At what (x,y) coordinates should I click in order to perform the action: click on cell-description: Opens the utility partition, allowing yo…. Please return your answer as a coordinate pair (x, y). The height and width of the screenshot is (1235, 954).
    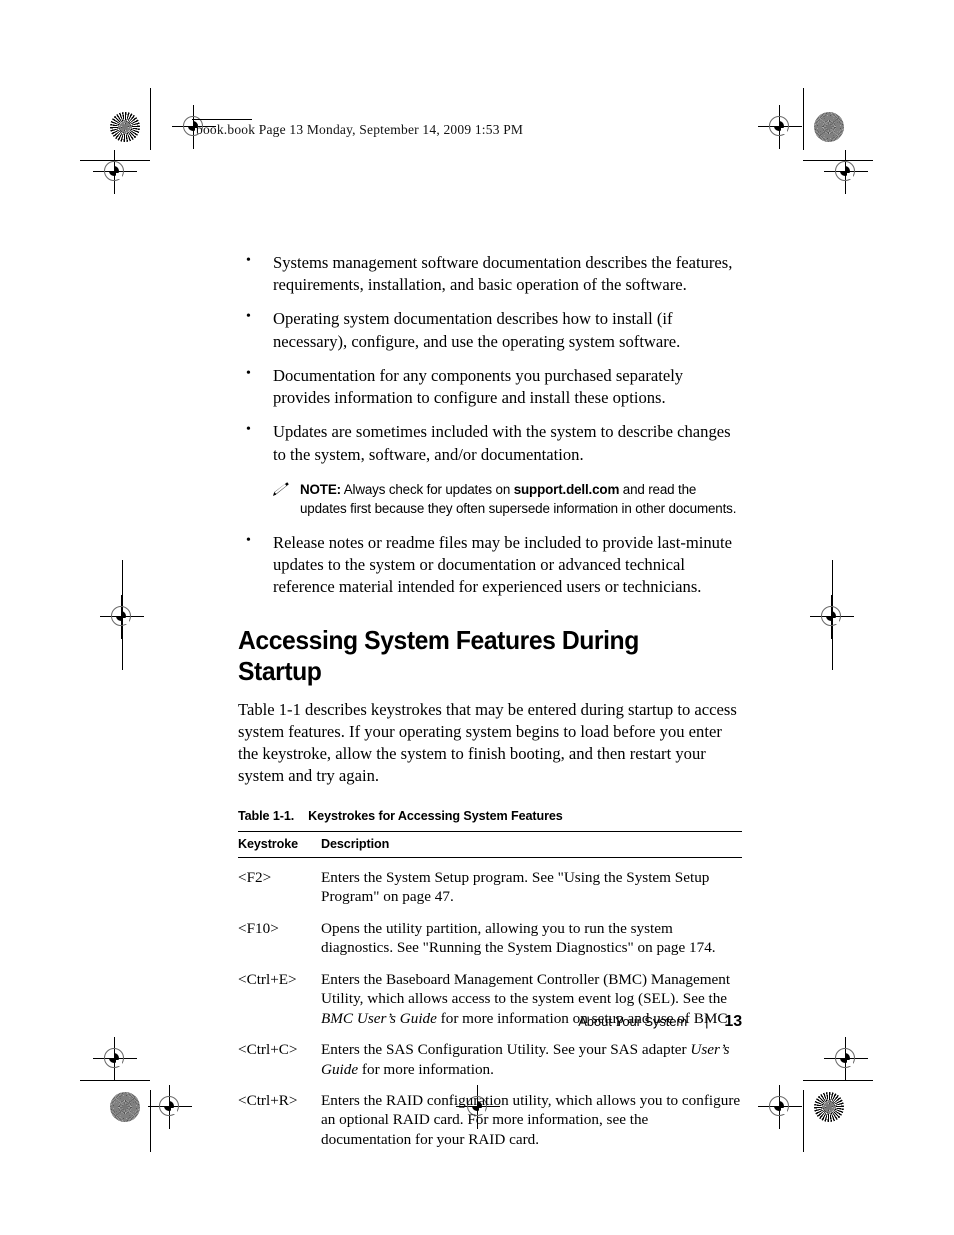
    Looking at the image, I should click on (531, 935).